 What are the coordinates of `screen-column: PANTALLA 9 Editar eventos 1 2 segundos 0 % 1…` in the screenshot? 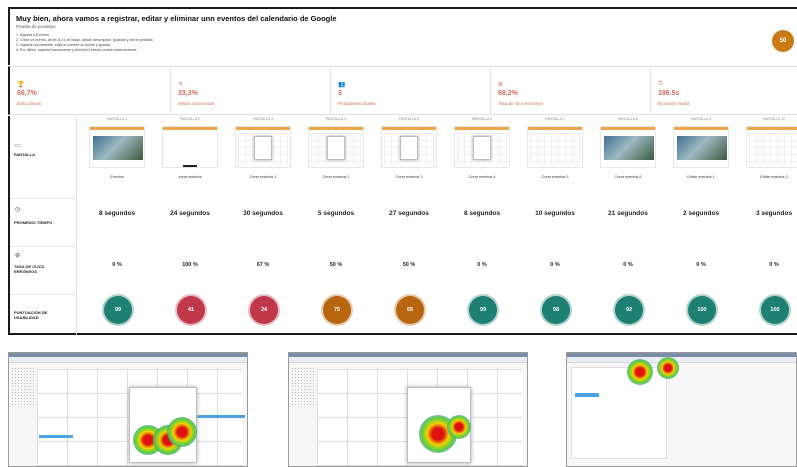 It's located at (701, 225).